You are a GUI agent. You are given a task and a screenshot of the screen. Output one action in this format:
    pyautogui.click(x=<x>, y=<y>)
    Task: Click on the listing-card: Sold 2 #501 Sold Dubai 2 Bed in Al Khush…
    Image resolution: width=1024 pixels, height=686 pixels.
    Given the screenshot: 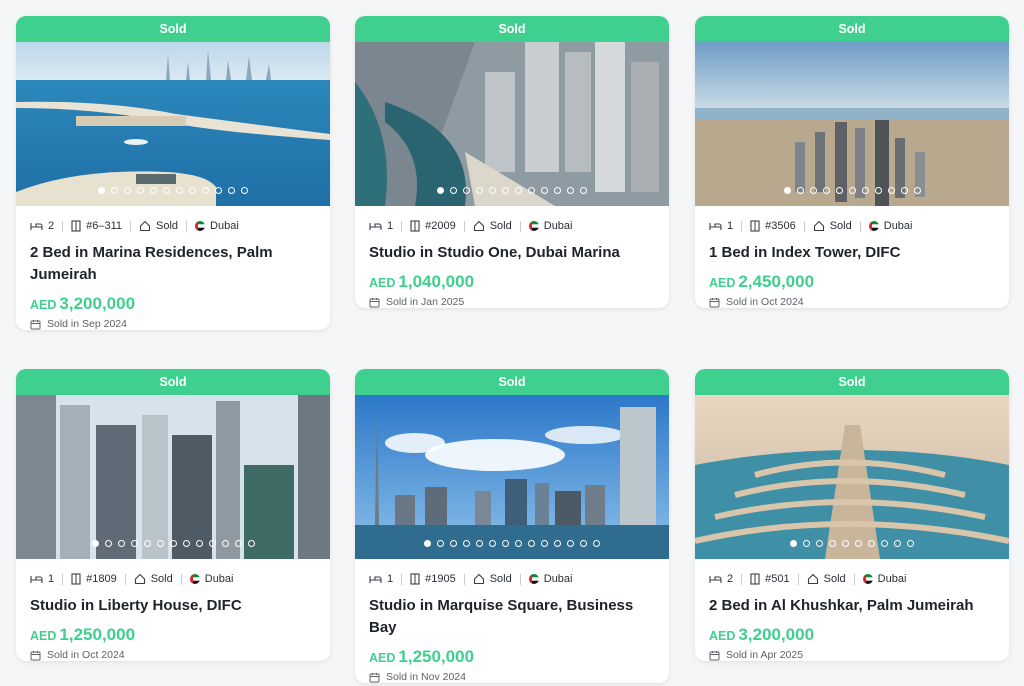 What is the action you would take?
    pyautogui.click(x=852, y=515)
    